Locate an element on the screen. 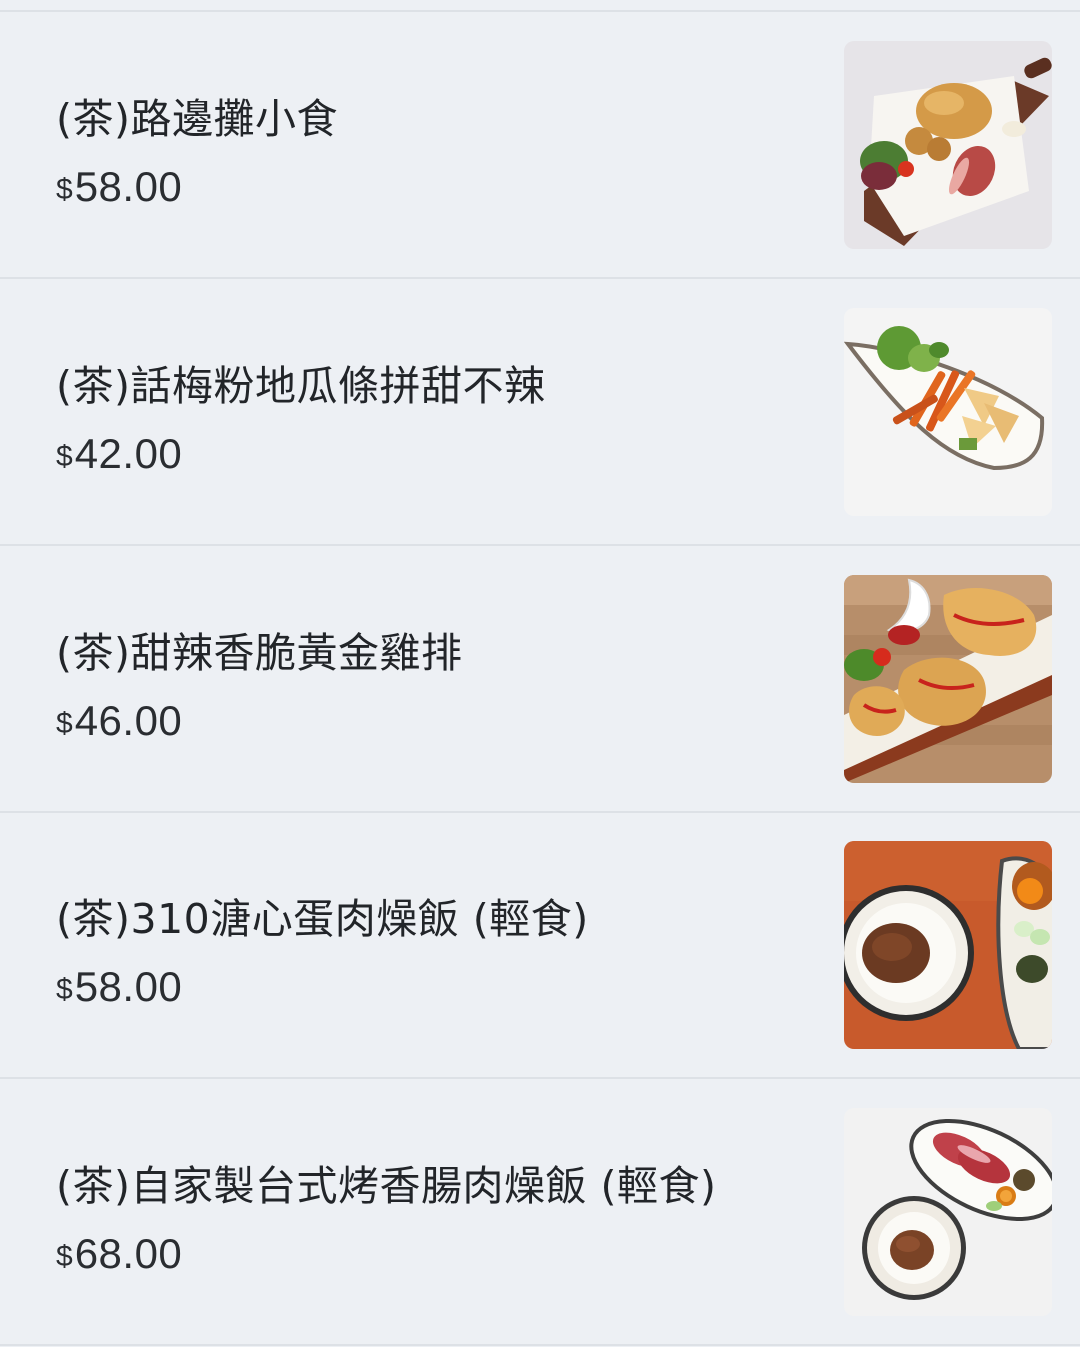 Image resolution: width=1080 pixels, height=1347 pixels. item-name: (茶)310溏心蛋肉燥飯 (輕食) is located at coordinates (322, 919).